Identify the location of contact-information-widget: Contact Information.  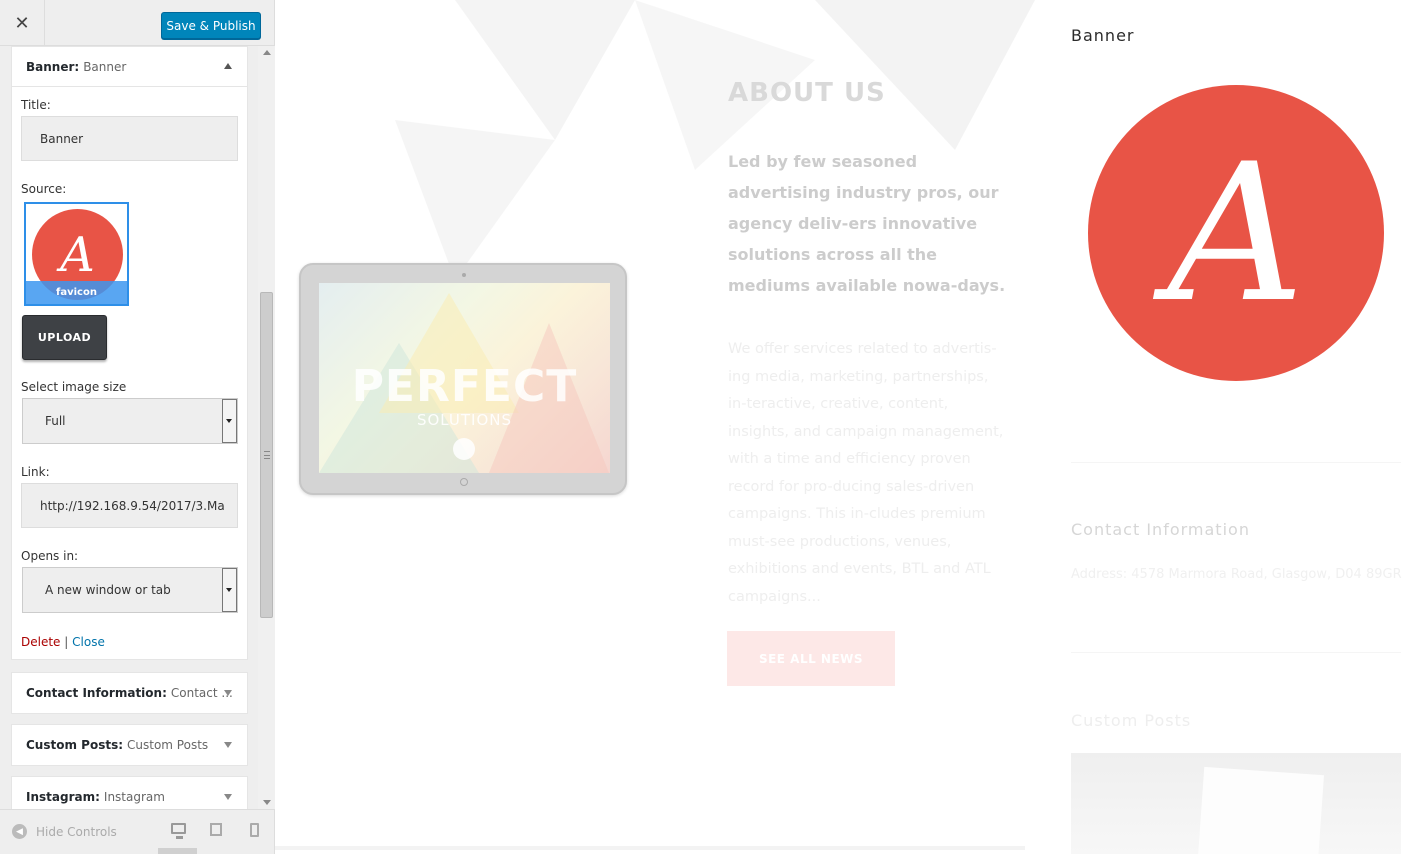
(129, 693).